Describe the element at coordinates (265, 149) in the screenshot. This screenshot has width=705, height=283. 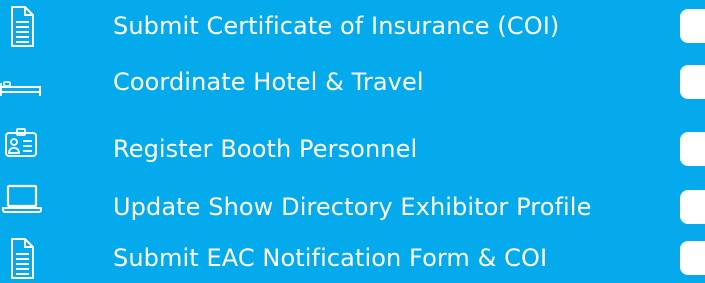
I see `checklist-item-label: Register Booth Personnel` at that location.